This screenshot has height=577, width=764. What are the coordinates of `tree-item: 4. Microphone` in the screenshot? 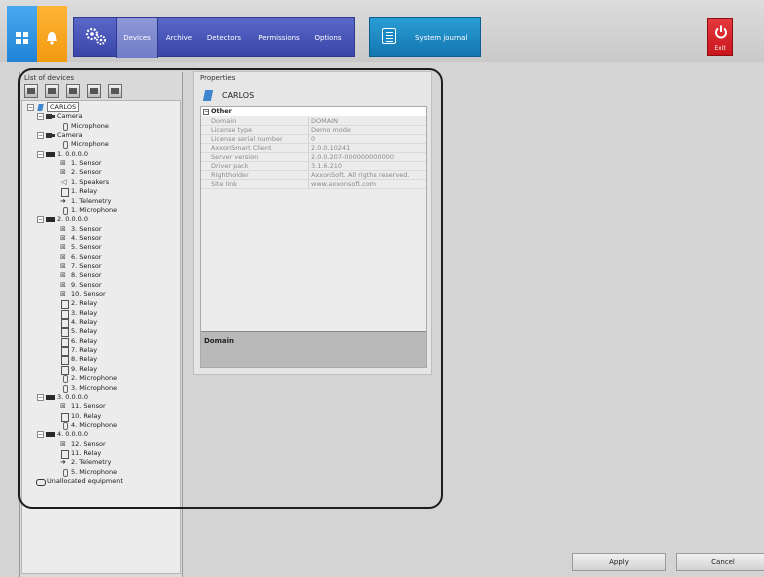 It's located at (88, 425).